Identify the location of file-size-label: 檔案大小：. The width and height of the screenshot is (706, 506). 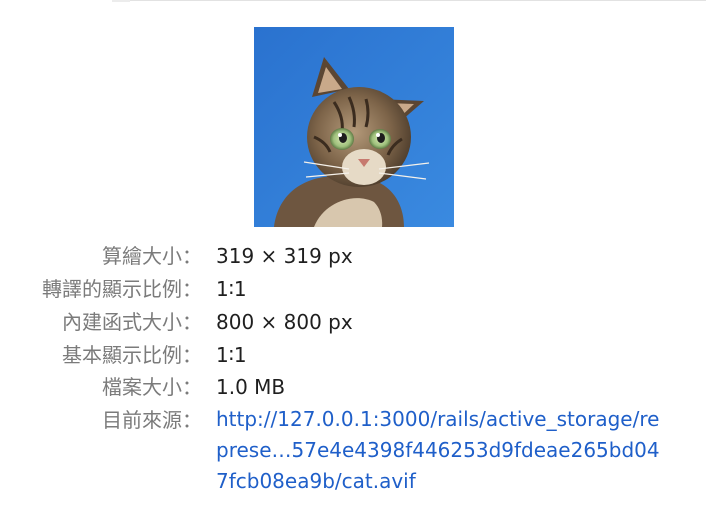
(152, 387).